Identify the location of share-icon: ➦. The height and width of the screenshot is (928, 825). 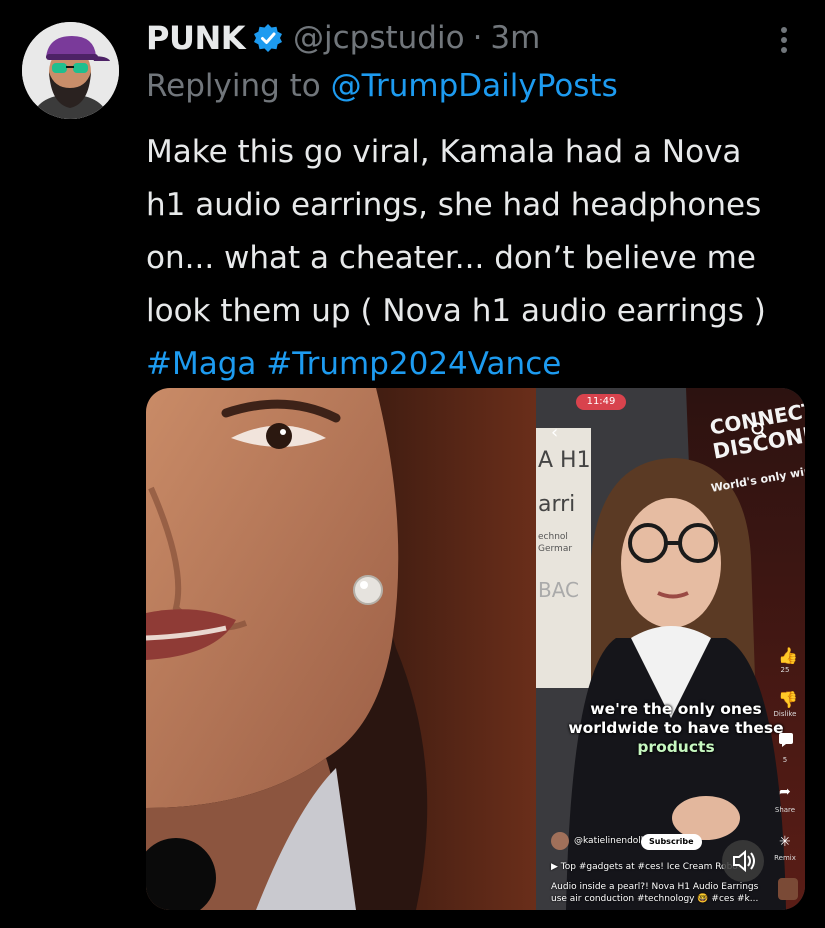
(785, 792).